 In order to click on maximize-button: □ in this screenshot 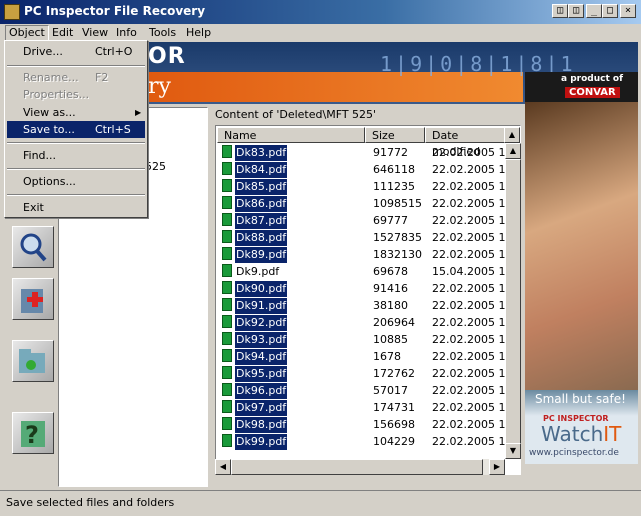, I will do `click(610, 11)`.